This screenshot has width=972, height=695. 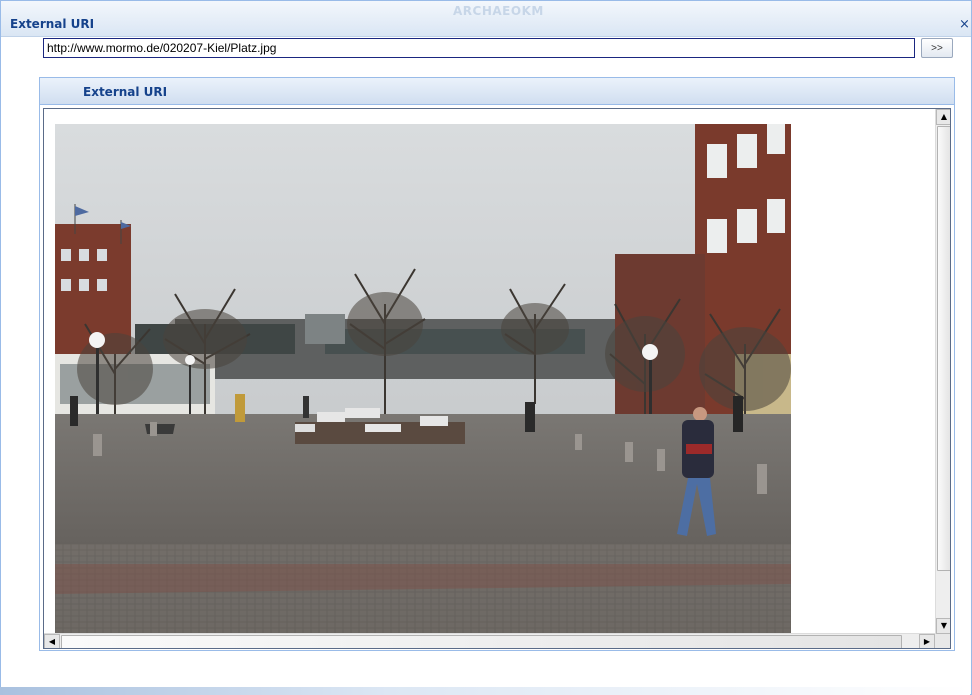 What do you see at coordinates (943, 626) in the screenshot?
I see `scroll-down-icon: ▼` at bounding box center [943, 626].